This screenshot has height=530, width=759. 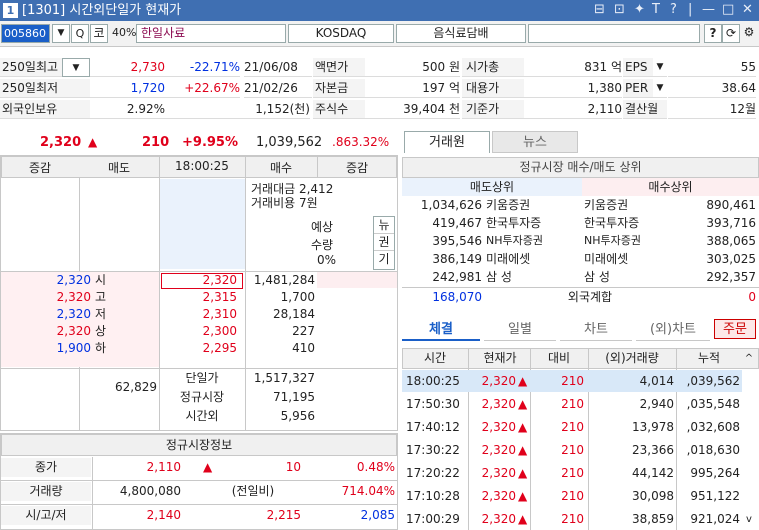 What do you see at coordinates (31, 67) in the screenshot?
I see `high-250-label: 250일최고` at bounding box center [31, 67].